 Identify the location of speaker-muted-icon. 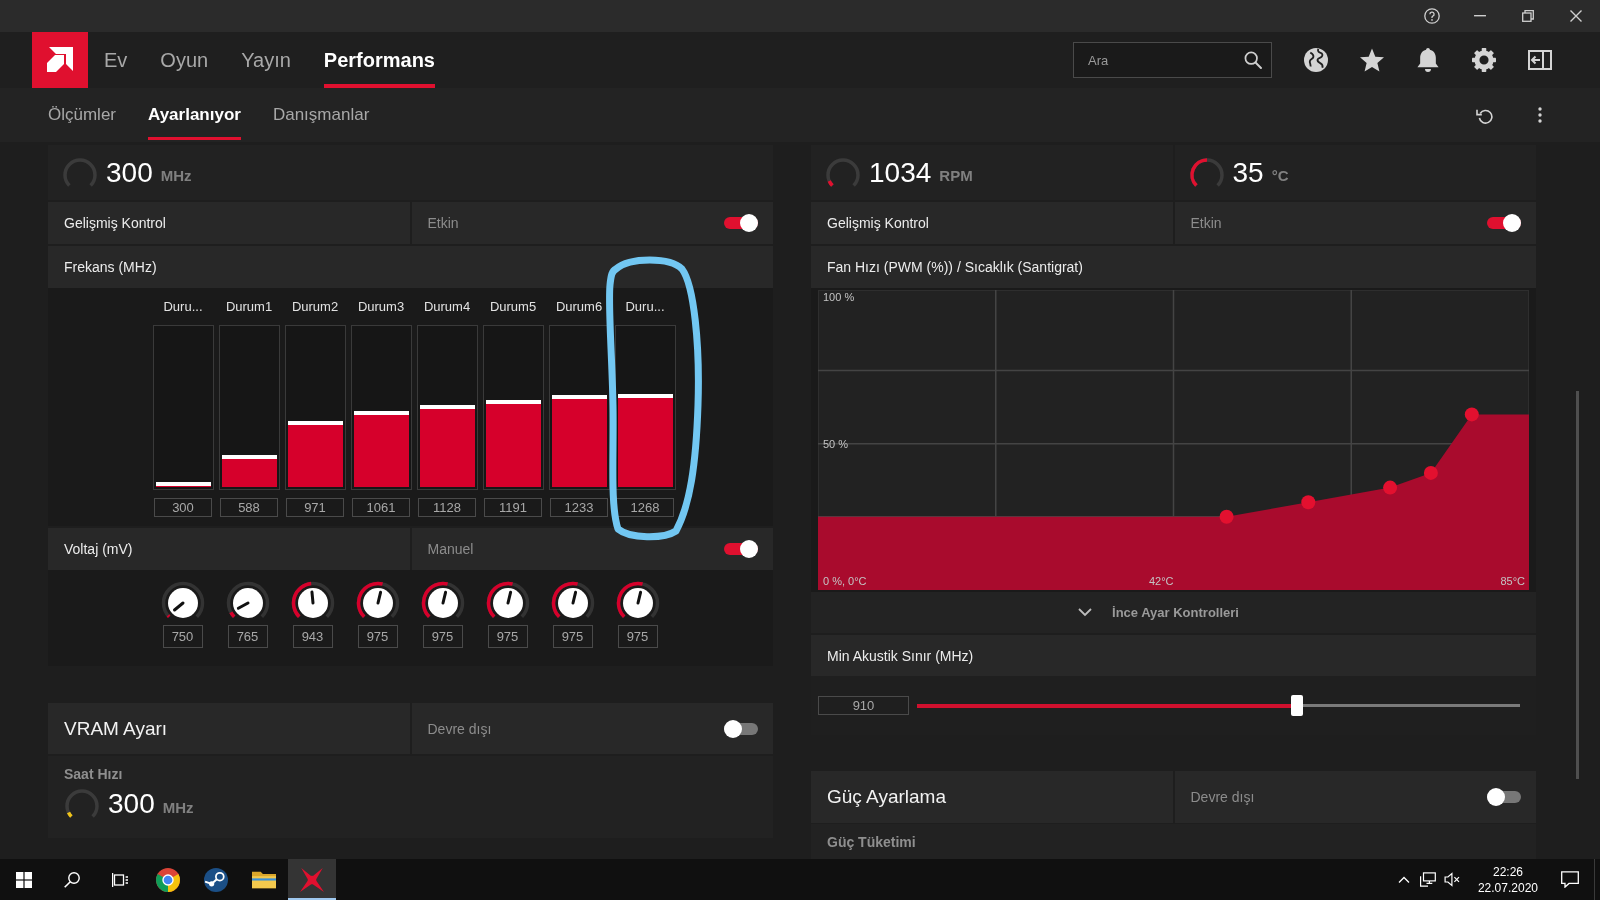
(1451, 879).